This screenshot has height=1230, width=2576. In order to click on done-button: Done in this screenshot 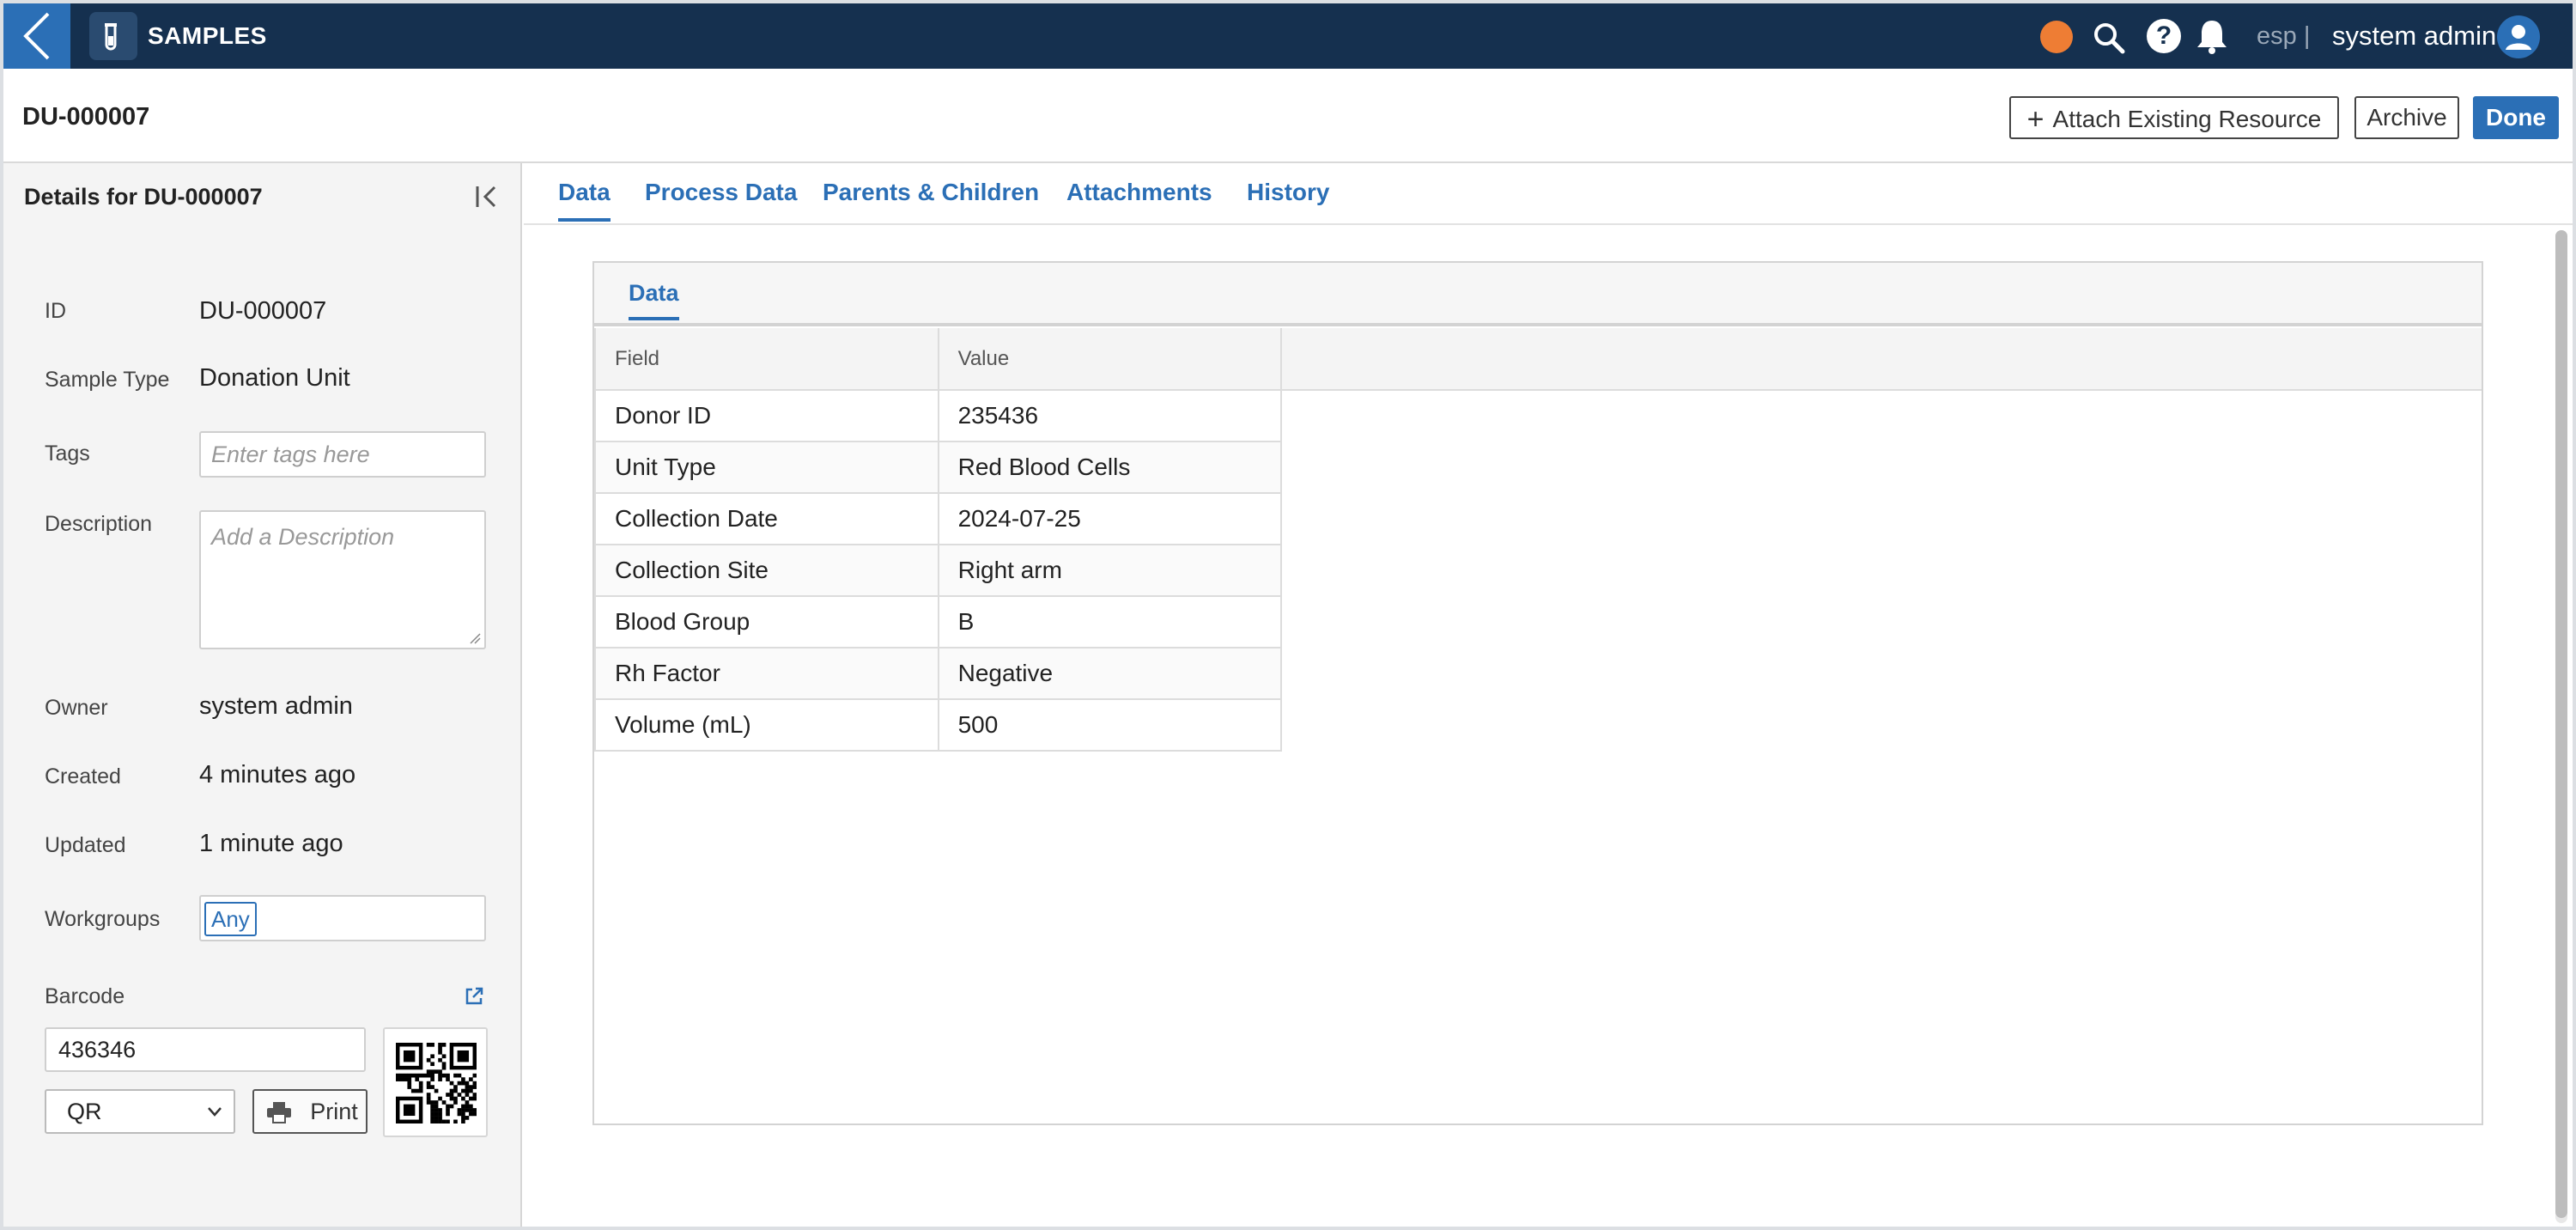, I will do `click(2516, 118)`.